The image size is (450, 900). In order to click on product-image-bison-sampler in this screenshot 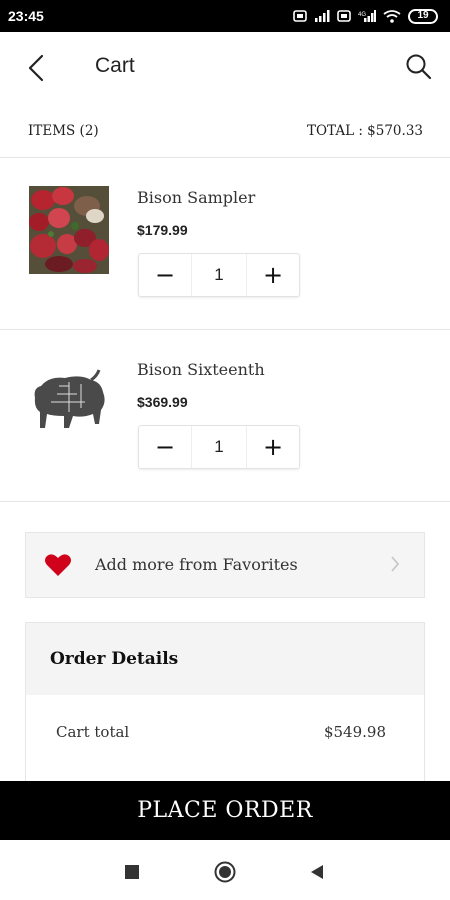, I will do `click(69, 230)`.